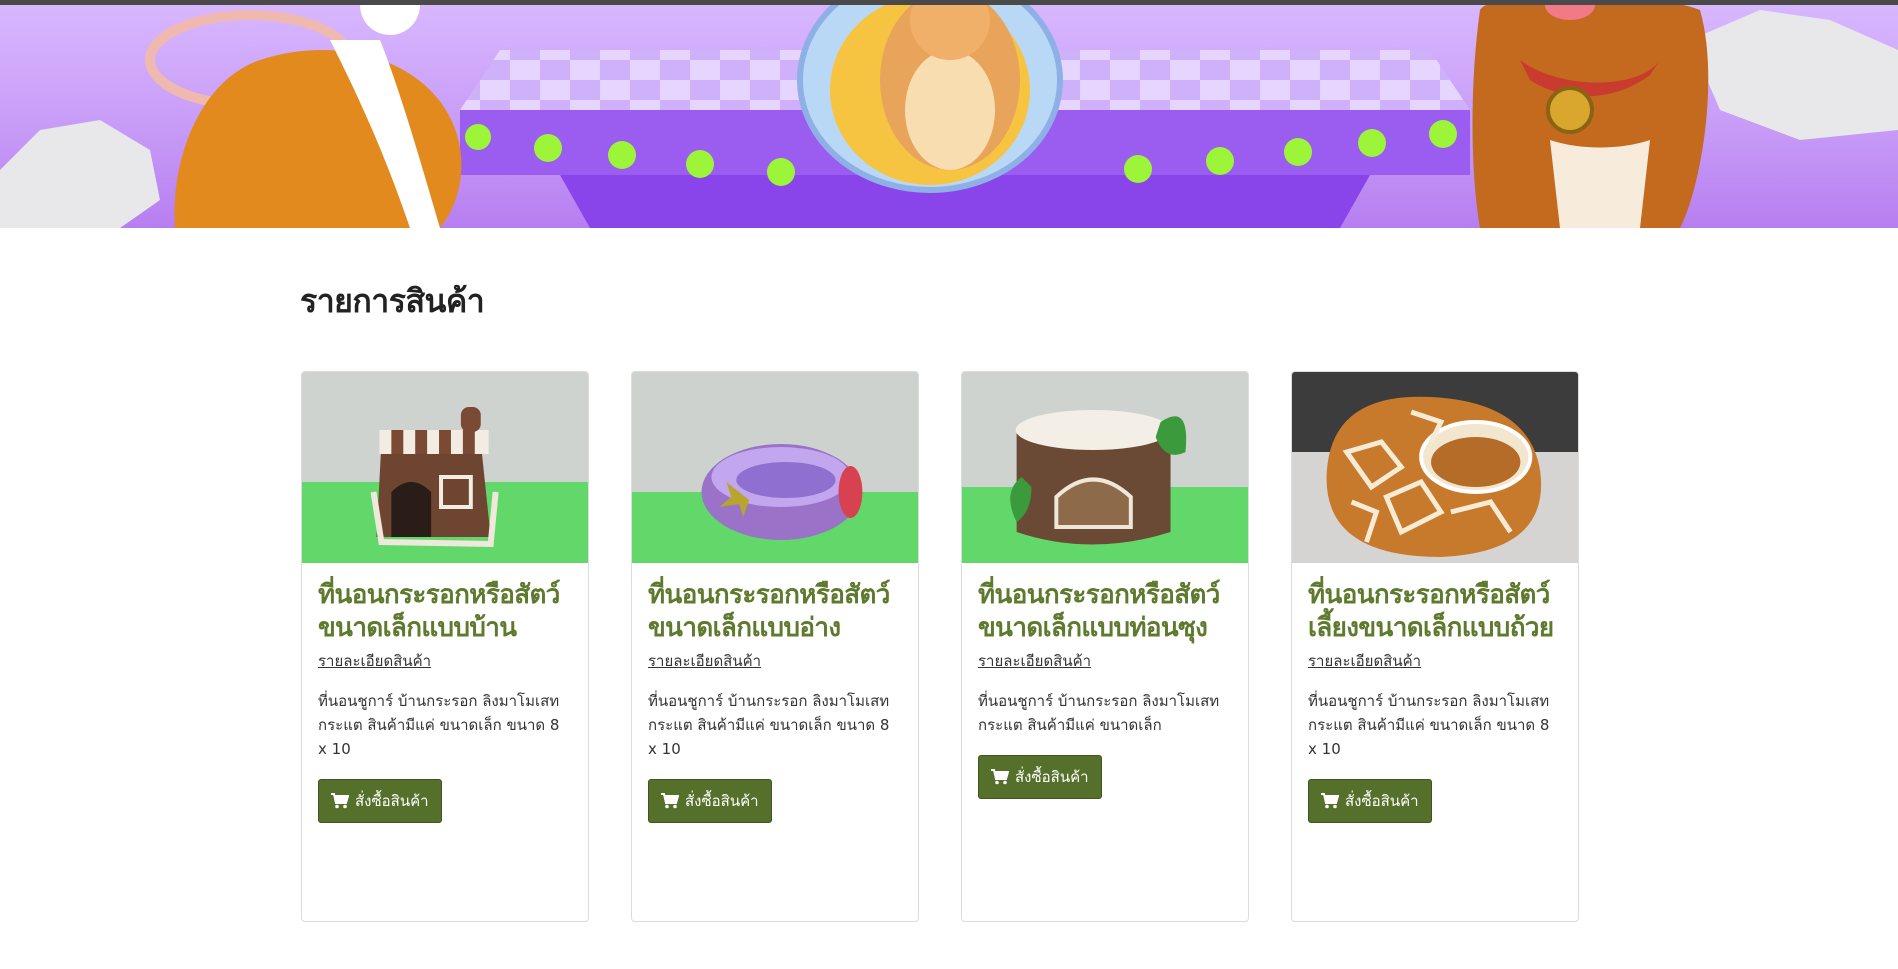  Describe the element at coordinates (392, 301) in the screenshot. I see `page-title: รายการสินค้า` at that location.